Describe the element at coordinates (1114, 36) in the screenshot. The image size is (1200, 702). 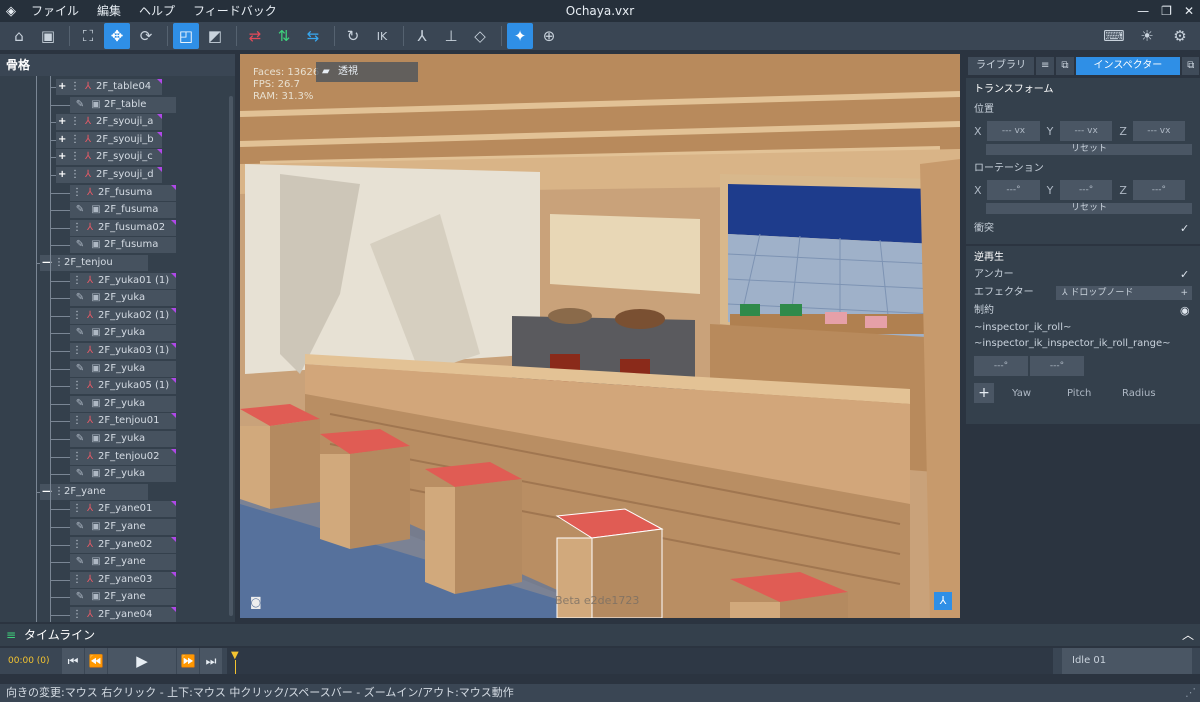
I see `keyboard-icon: ⌨` at that location.